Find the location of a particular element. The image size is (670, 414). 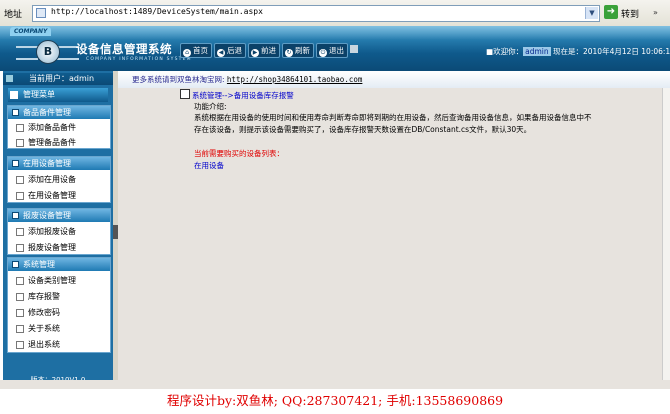

nav-group-in-use: 在用设备管理 添加在用设备 在用设备管理 is located at coordinates (59, 179).